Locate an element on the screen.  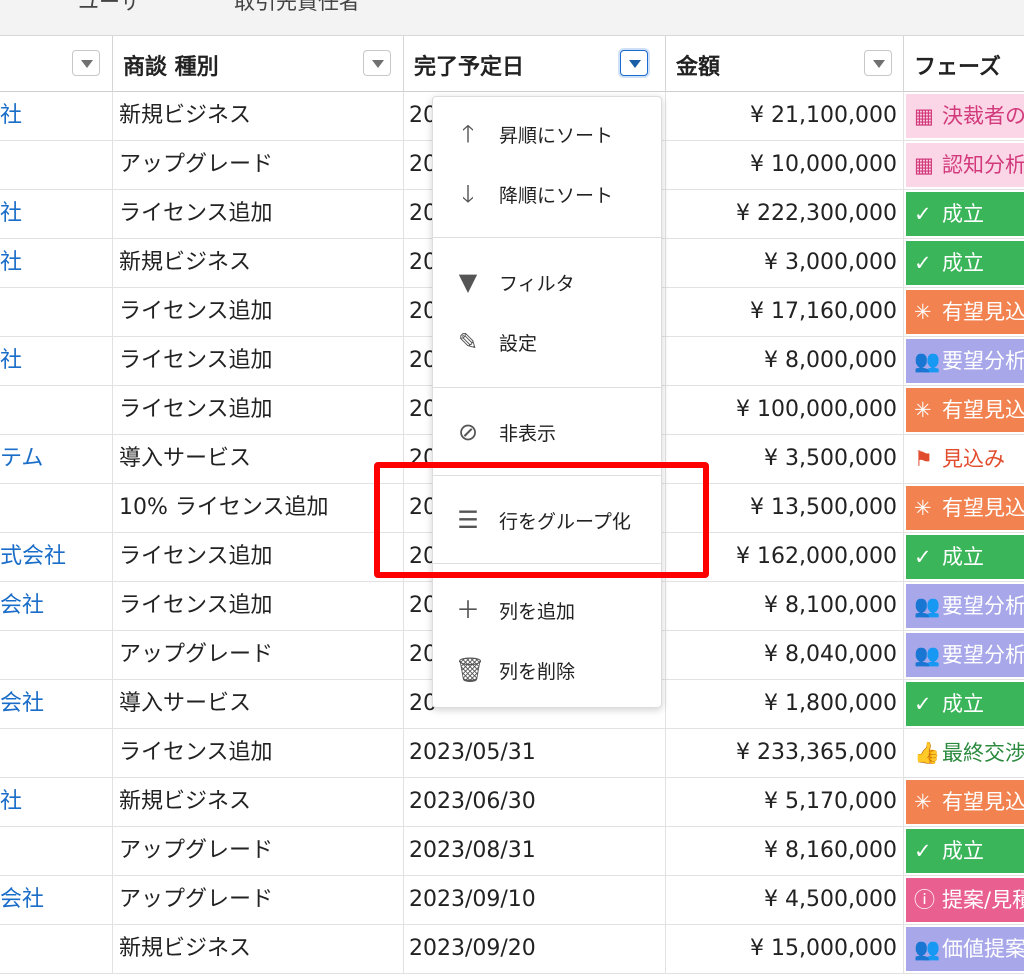
amount-cell: ¥ 100,000,000 is located at coordinates (785, 410).